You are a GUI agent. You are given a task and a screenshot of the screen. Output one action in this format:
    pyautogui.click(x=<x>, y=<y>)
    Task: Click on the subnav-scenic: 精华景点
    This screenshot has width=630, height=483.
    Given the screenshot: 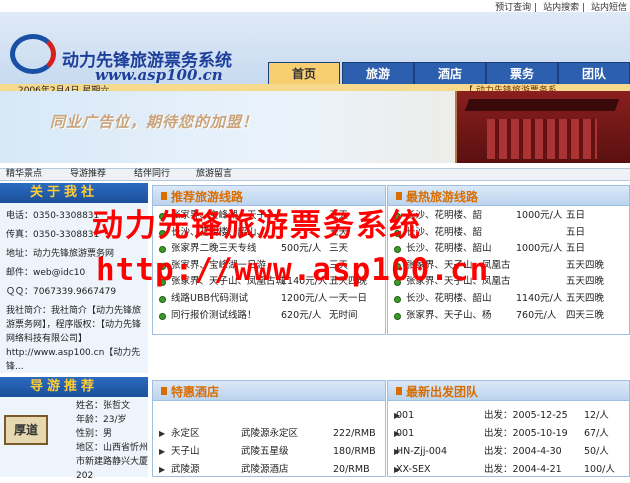 What is the action you would take?
    pyautogui.click(x=24, y=174)
    